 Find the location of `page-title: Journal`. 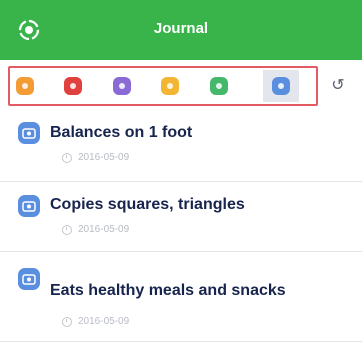

page-title: Journal is located at coordinates (181, 28).